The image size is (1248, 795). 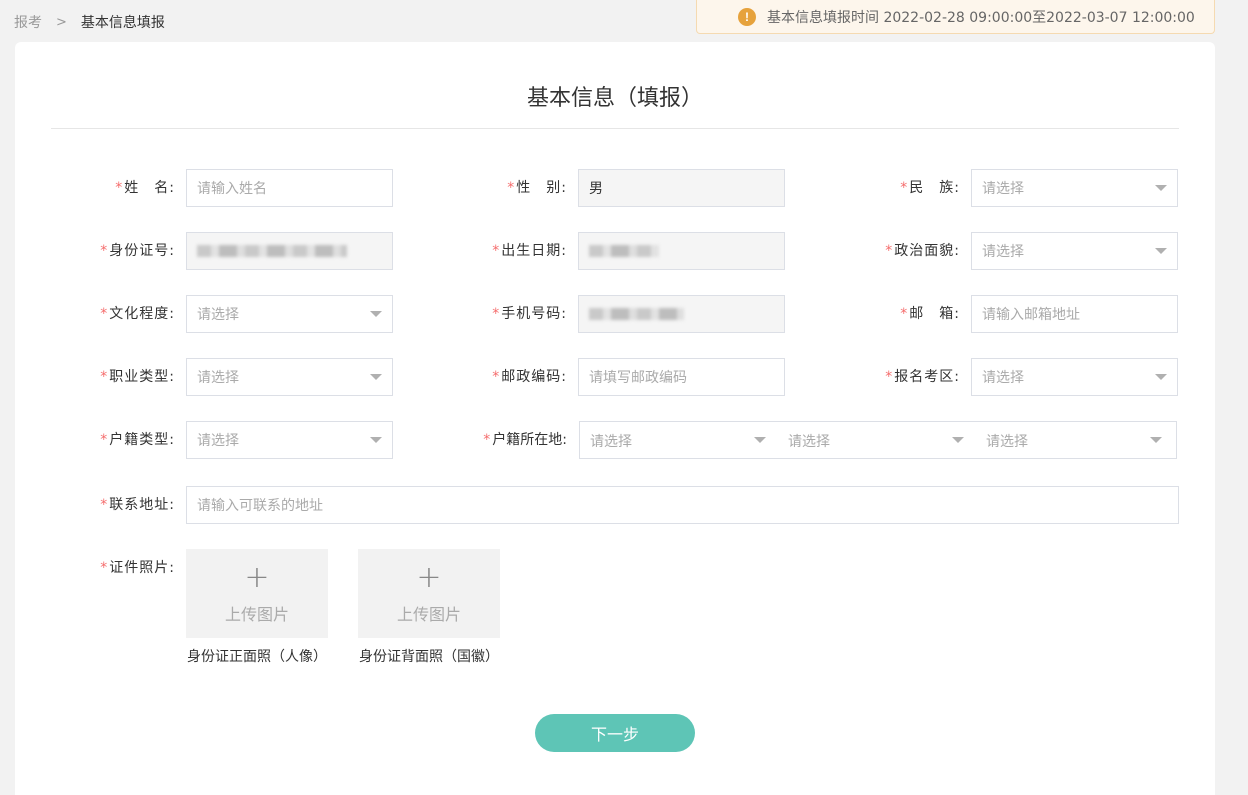 What do you see at coordinates (922, 377) in the screenshot?
I see `exam-area-label: * 报名考区:` at bounding box center [922, 377].